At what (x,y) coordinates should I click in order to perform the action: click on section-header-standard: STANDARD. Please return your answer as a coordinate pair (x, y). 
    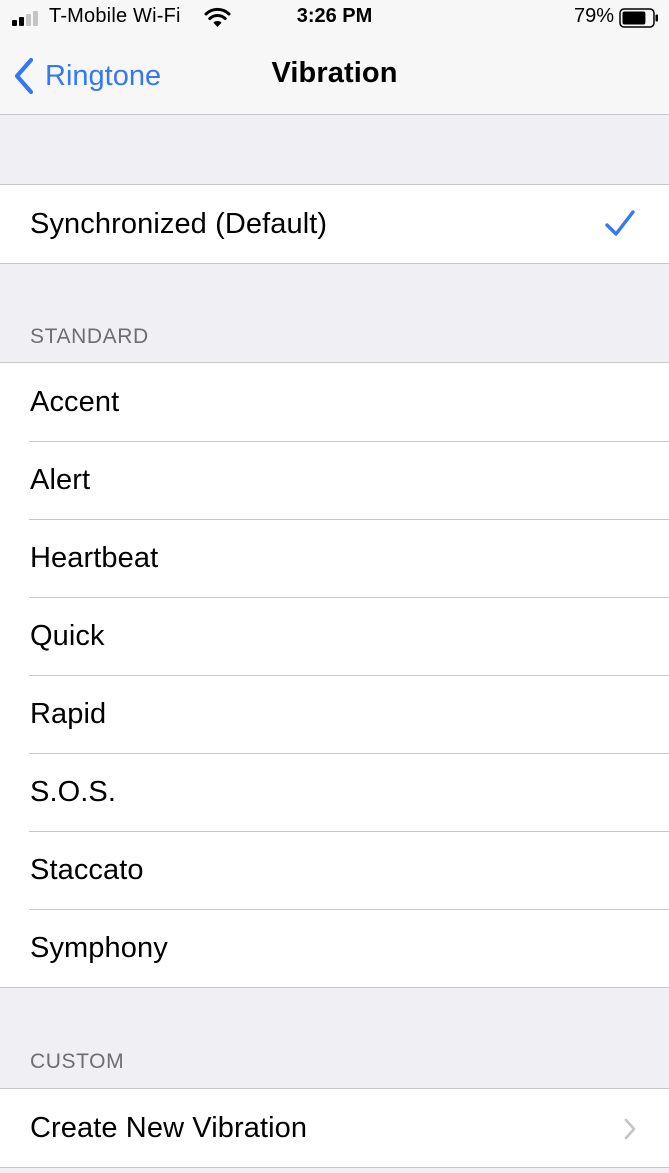
    Looking at the image, I should click on (89, 336).